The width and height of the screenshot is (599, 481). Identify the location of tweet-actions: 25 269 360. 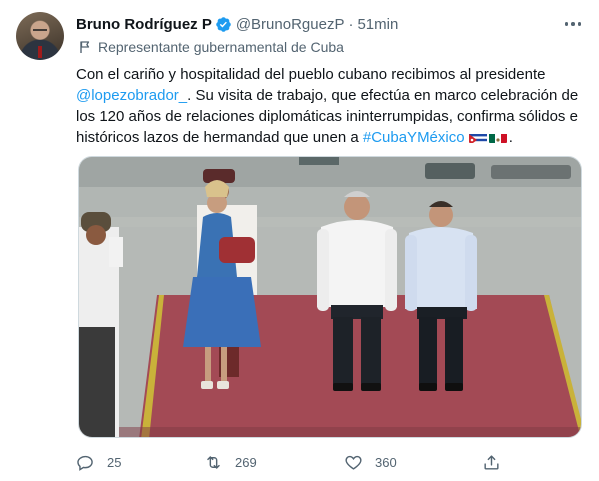
(291, 462).